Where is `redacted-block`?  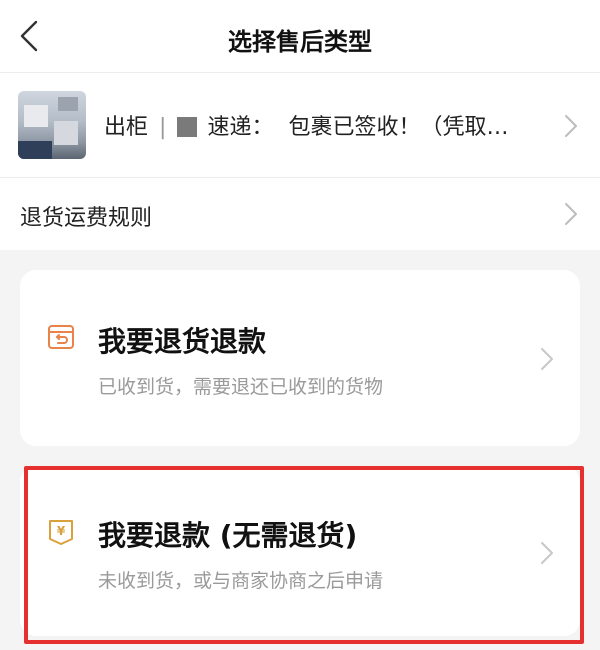 redacted-block is located at coordinates (187, 127).